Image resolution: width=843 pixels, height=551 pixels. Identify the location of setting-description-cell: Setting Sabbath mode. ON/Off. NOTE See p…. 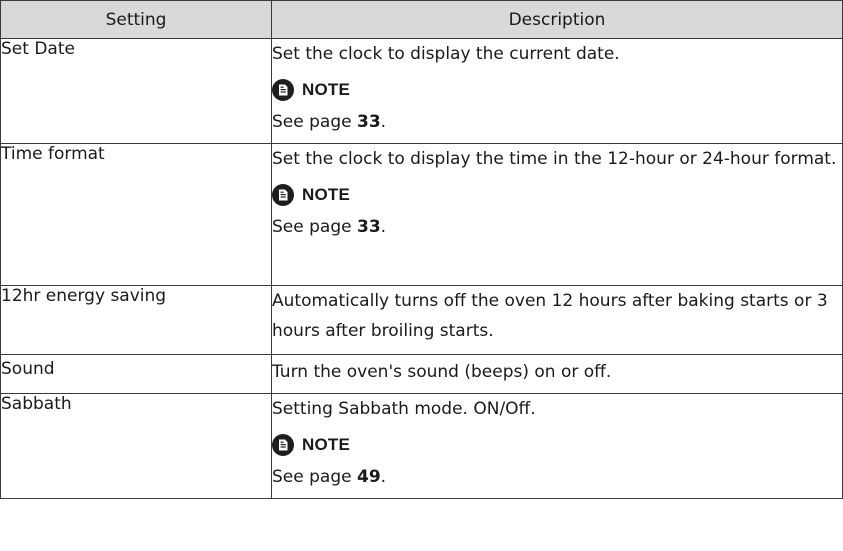
(557, 446).